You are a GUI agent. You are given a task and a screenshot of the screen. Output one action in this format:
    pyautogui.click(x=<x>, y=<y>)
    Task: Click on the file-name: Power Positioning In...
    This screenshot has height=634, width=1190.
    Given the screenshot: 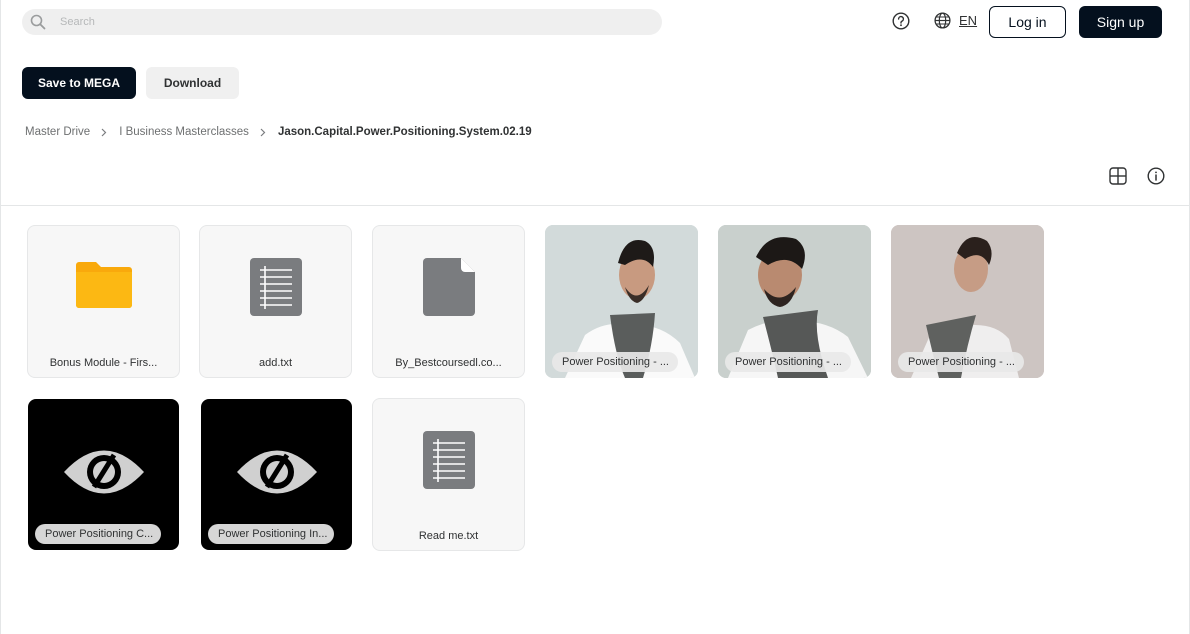 What is the action you would take?
    pyautogui.click(x=271, y=534)
    